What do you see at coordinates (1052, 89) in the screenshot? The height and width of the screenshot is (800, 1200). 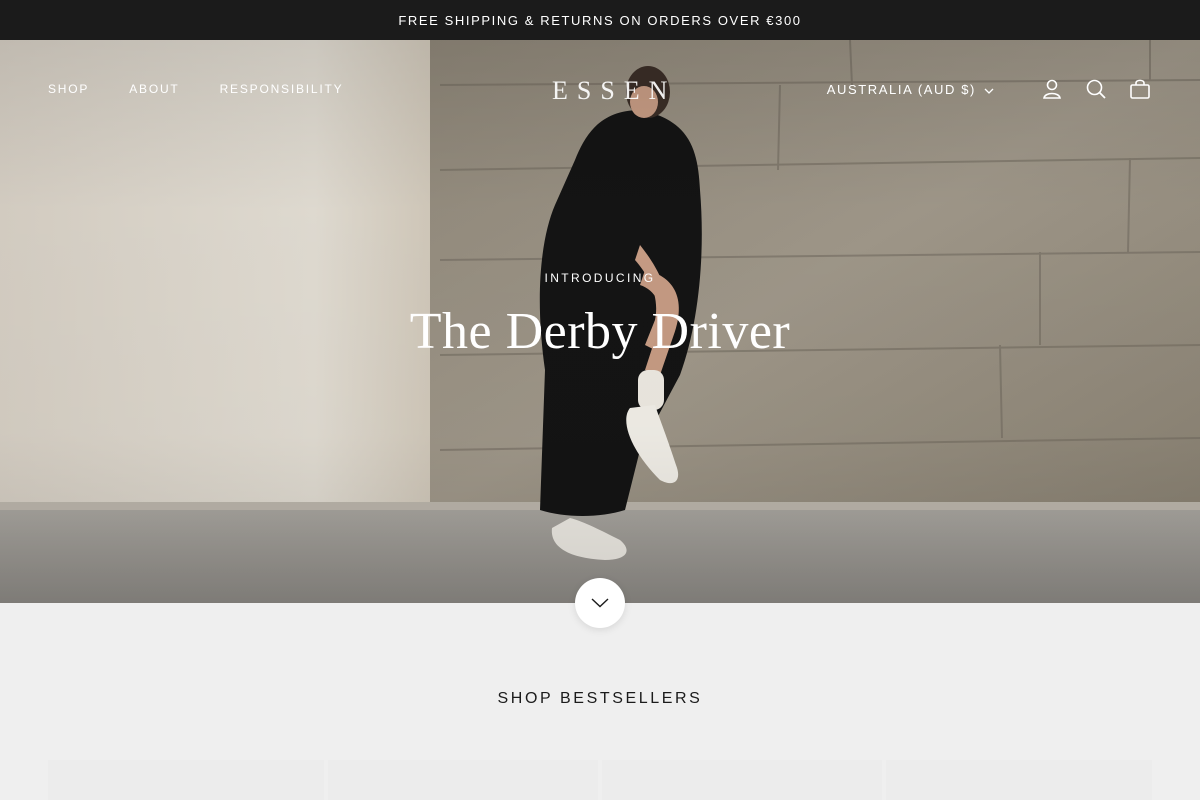 I see `account-icon` at bounding box center [1052, 89].